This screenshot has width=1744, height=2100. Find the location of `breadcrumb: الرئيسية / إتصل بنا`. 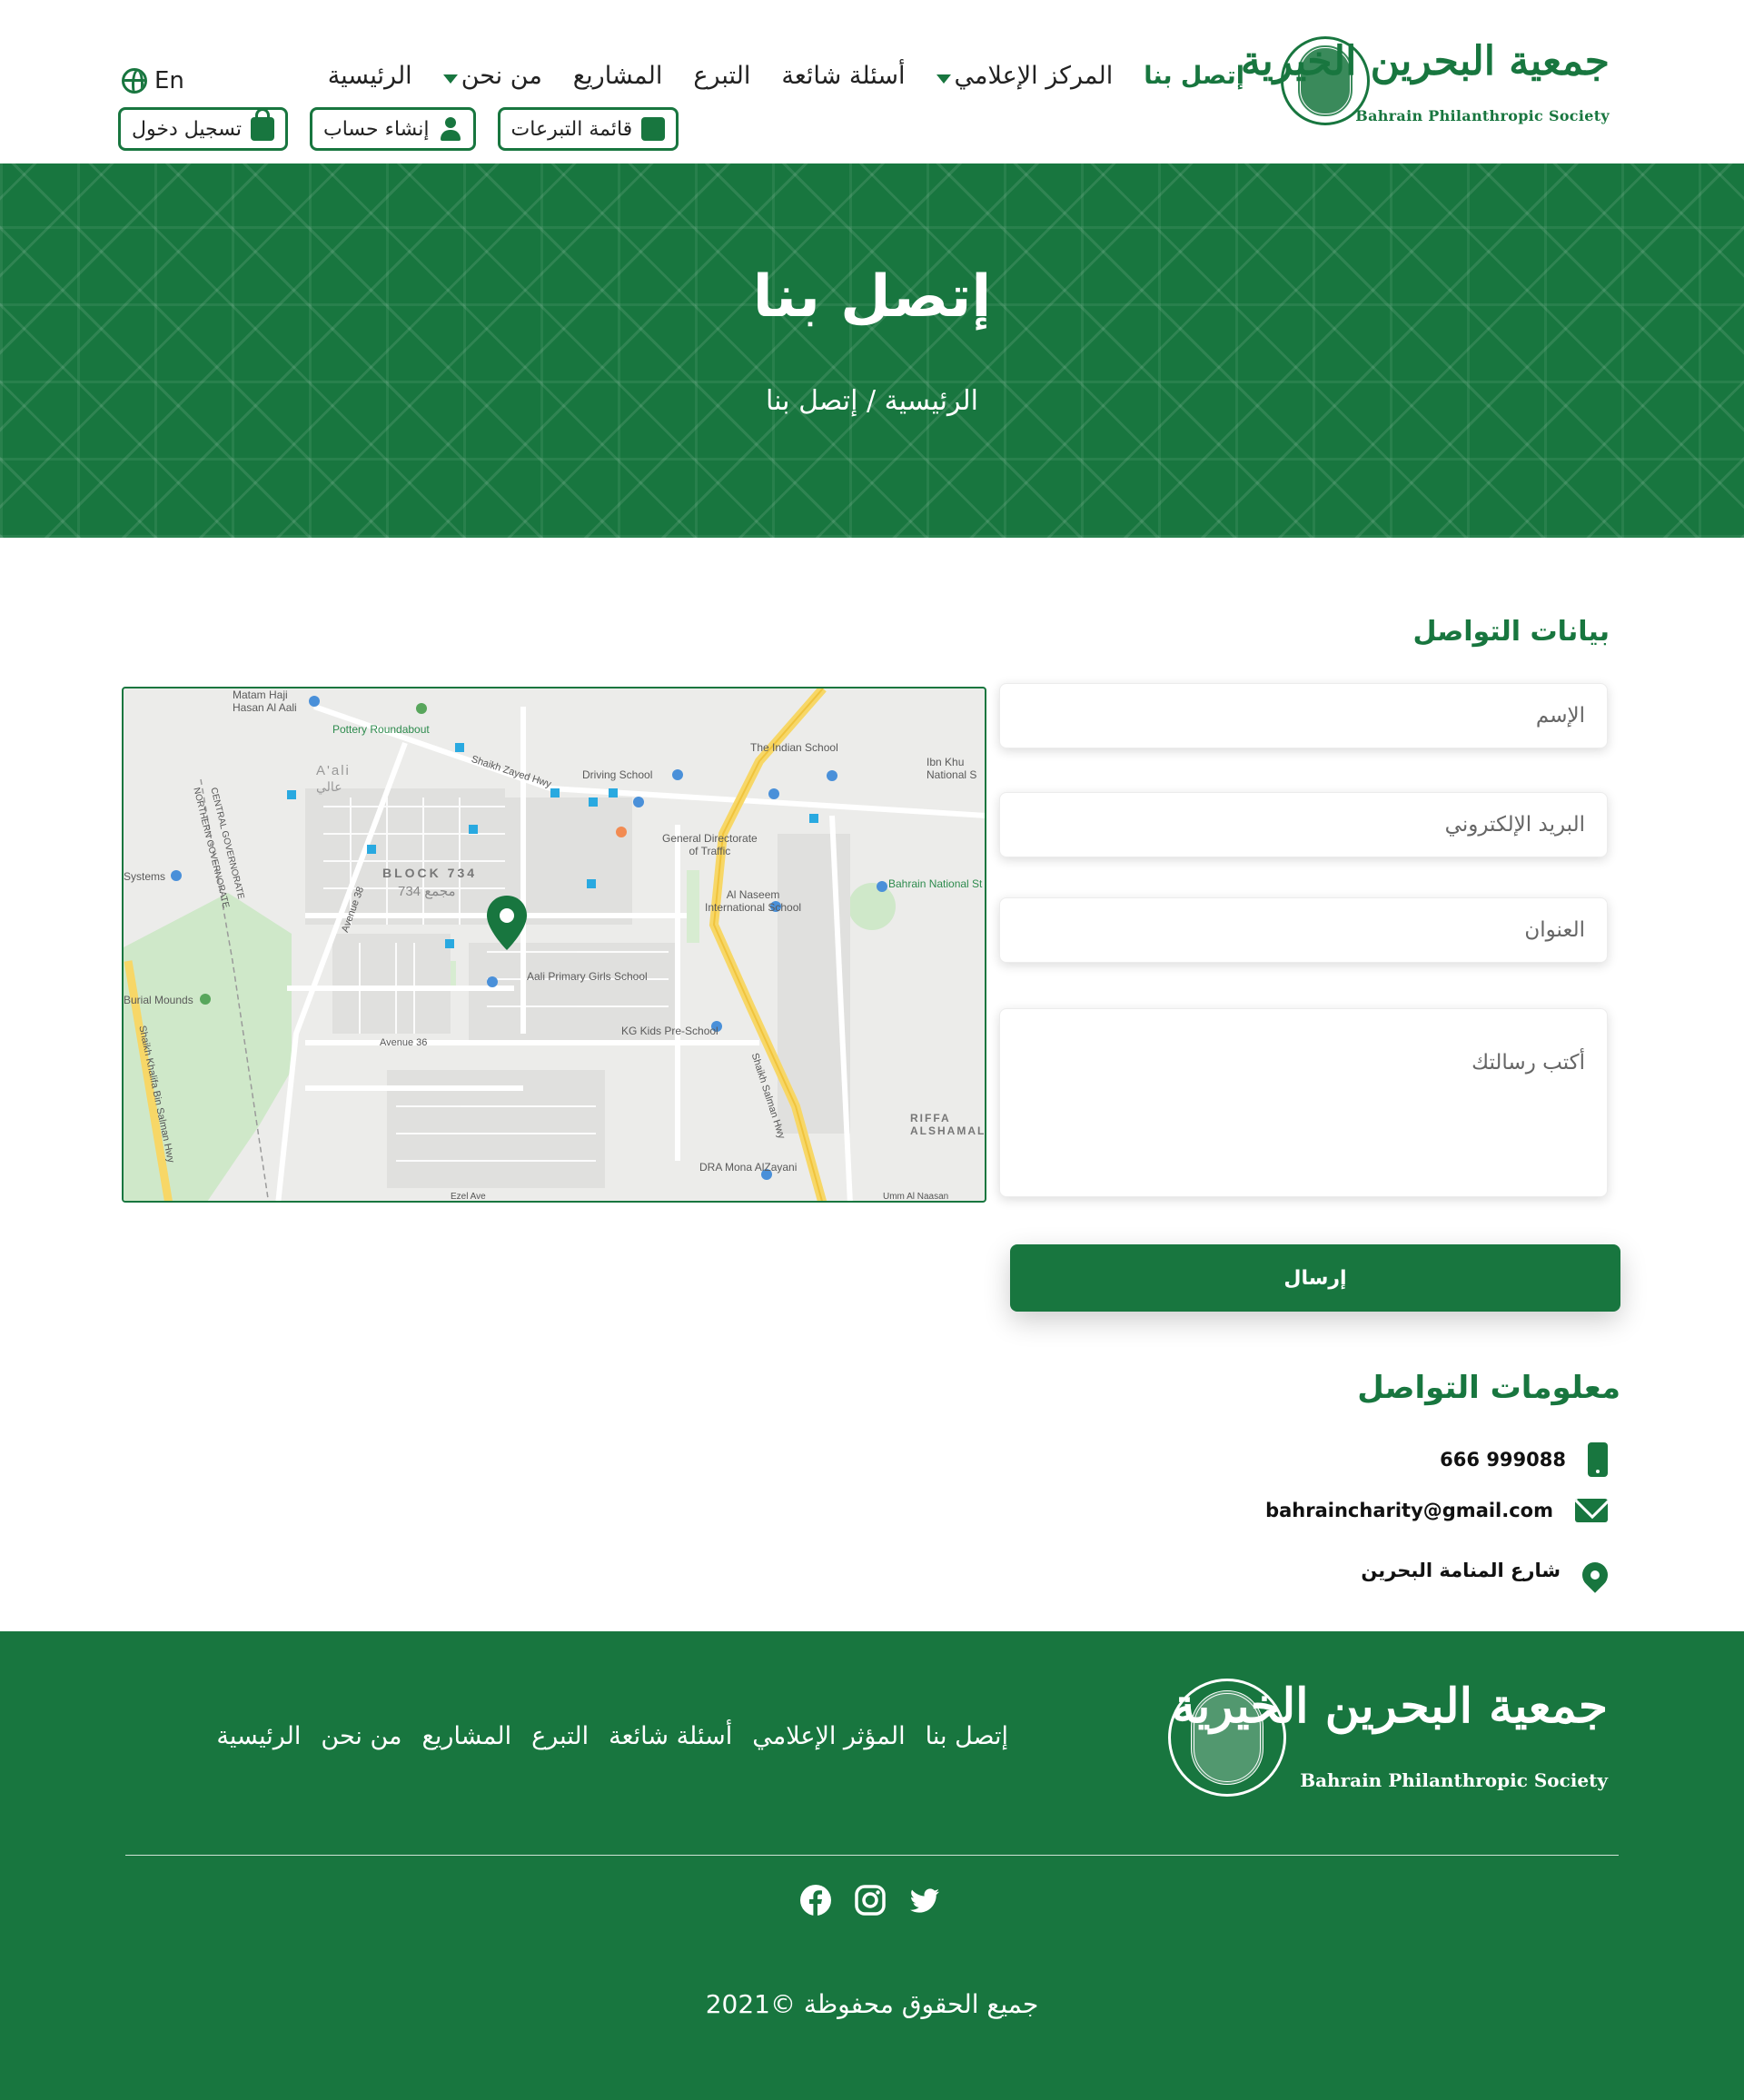

breadcrumb: الرئيسية / إتصل بنا is located at coordinates (872, 401).